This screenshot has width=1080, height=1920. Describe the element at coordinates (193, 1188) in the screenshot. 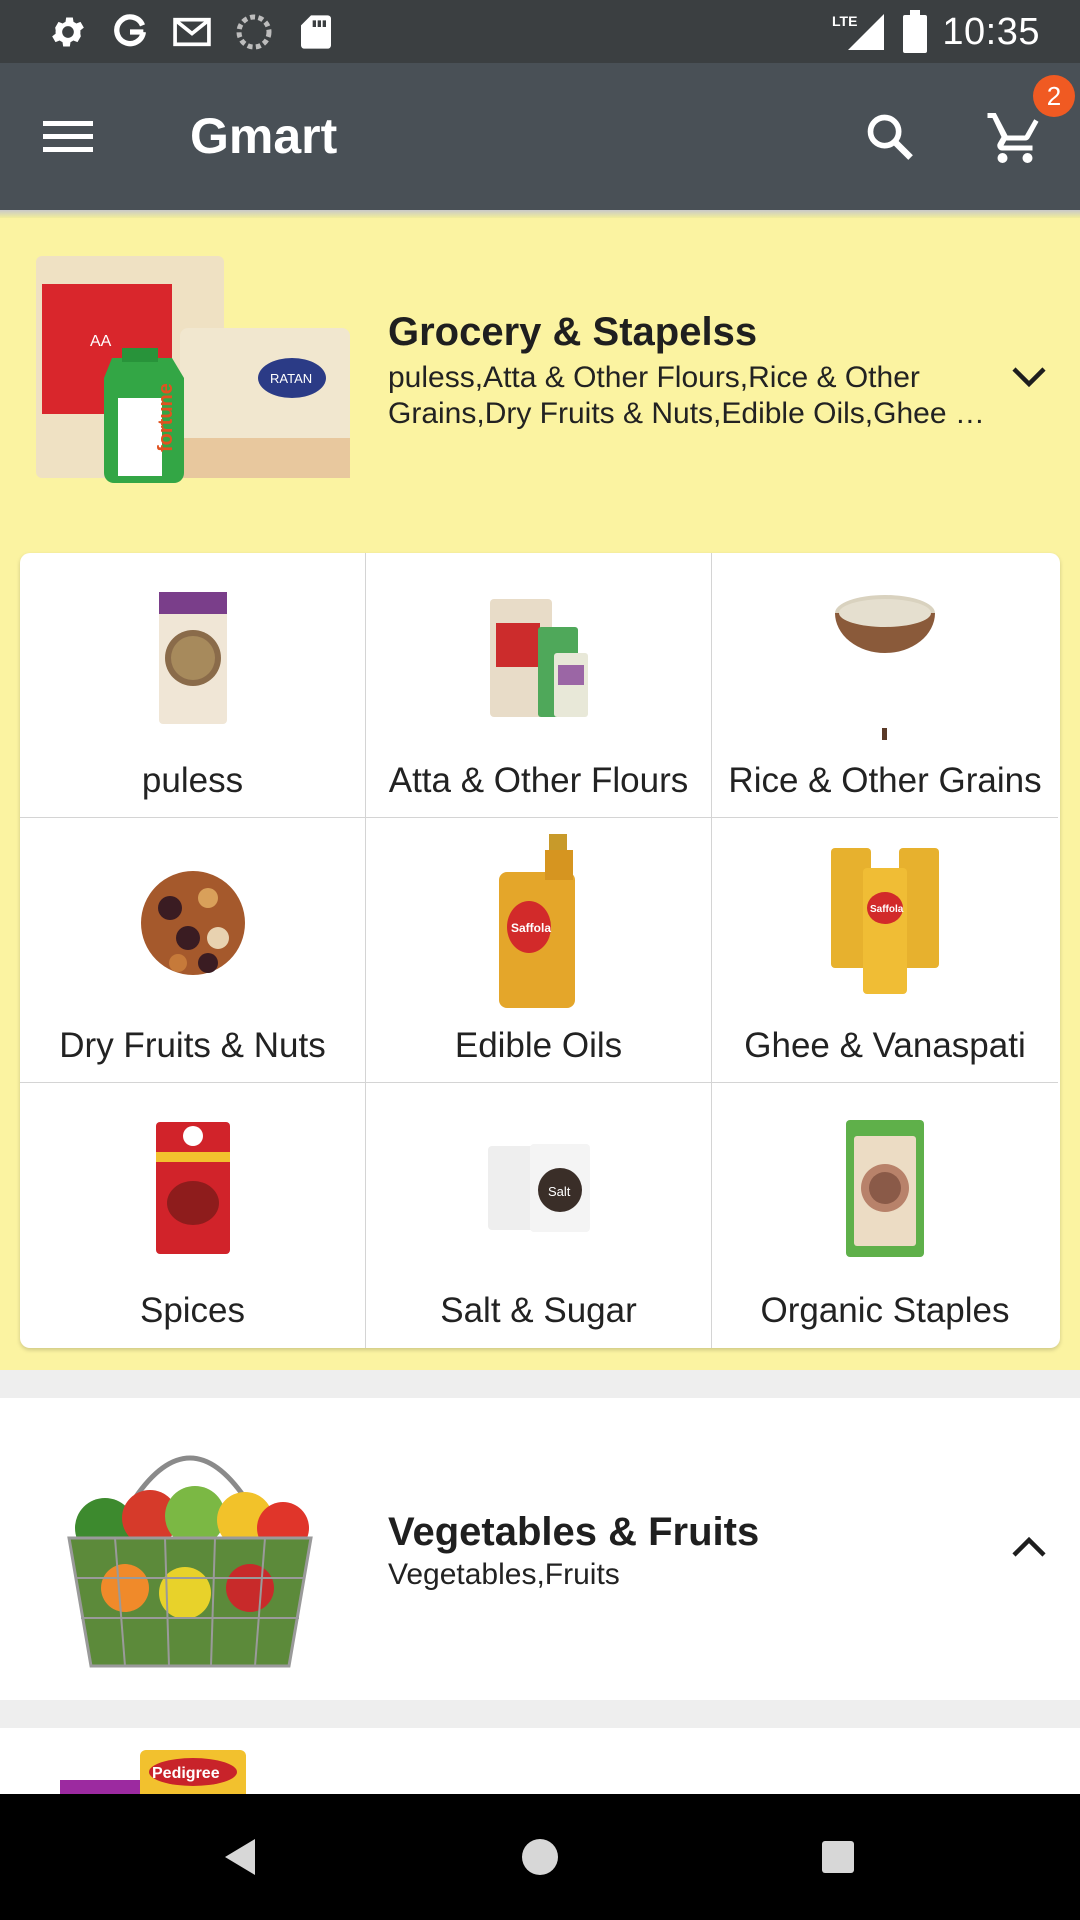

I see `spices-image` at that location.